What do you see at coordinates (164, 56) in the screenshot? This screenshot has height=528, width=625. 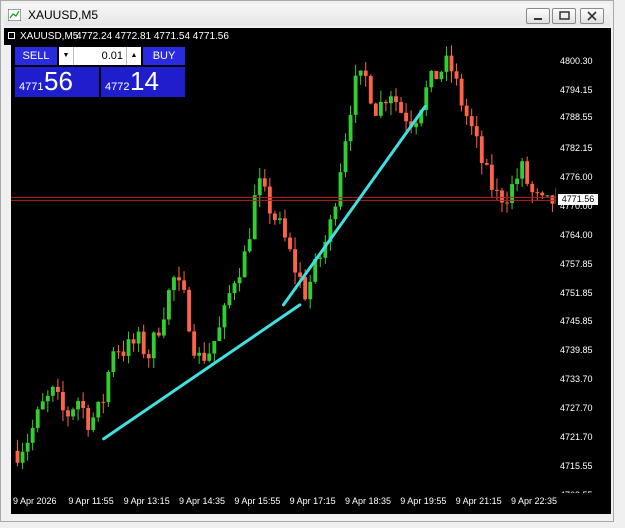 I see `buy-button: BUY` at bounding box center [164, 56].